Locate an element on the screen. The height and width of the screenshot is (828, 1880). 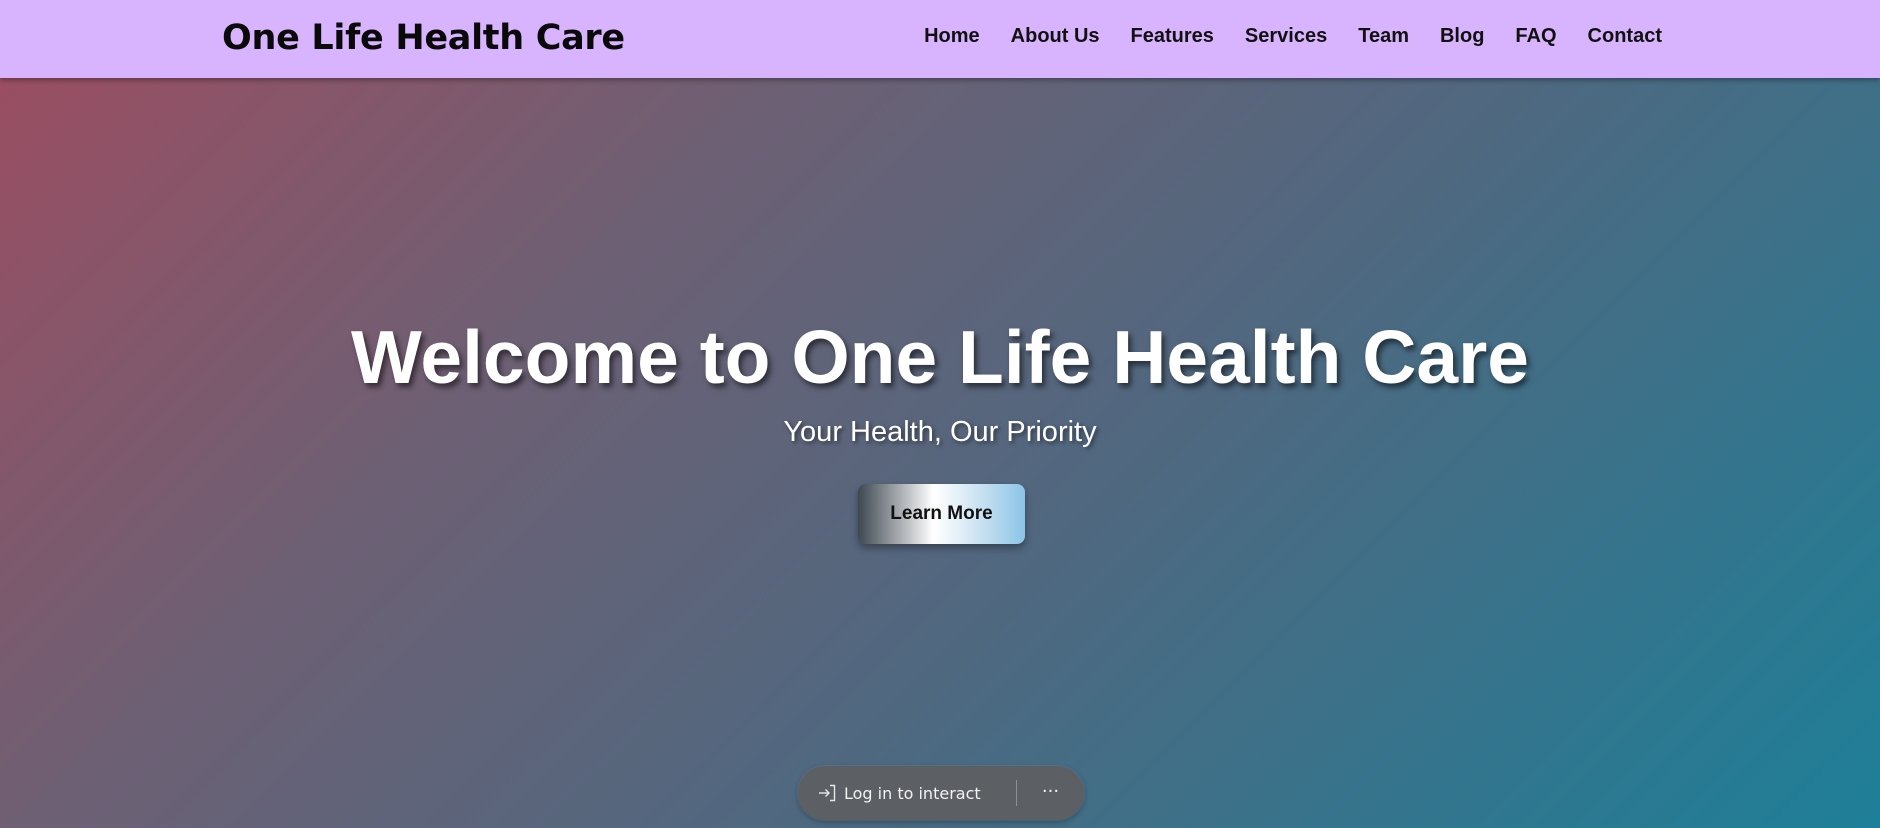
login-button: Log in to interact is located at coordinates (907, 793).